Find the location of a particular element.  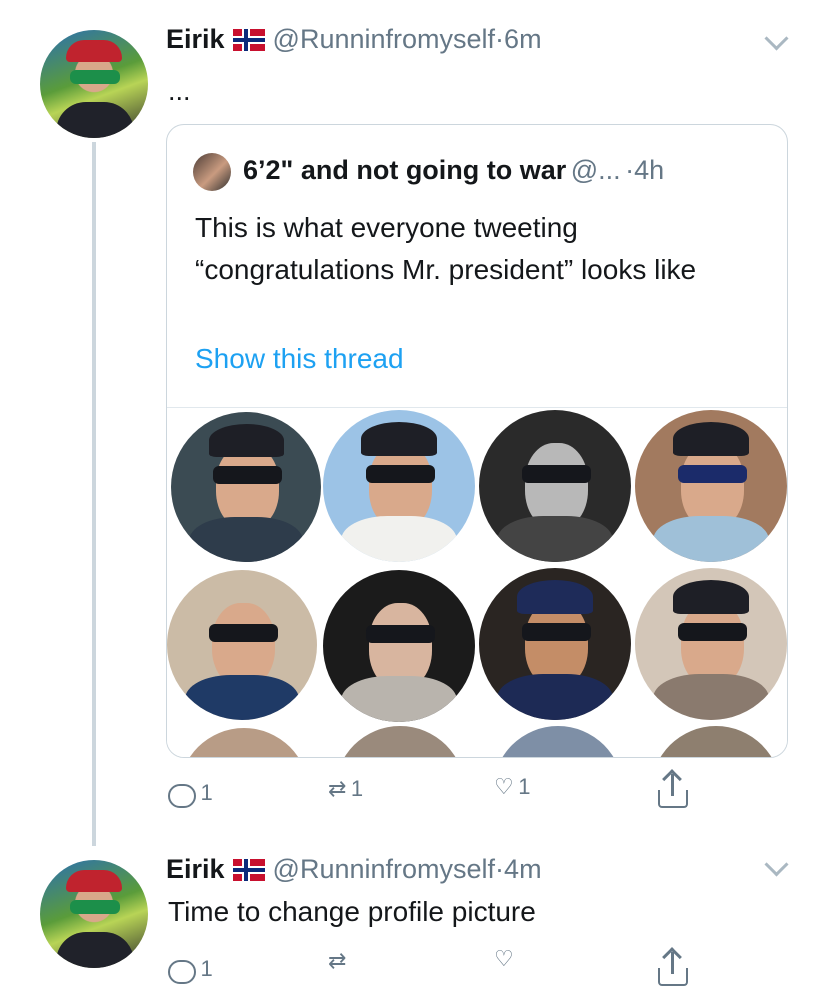

like-button: ♡ 1 is located at coordinates (512, 787).